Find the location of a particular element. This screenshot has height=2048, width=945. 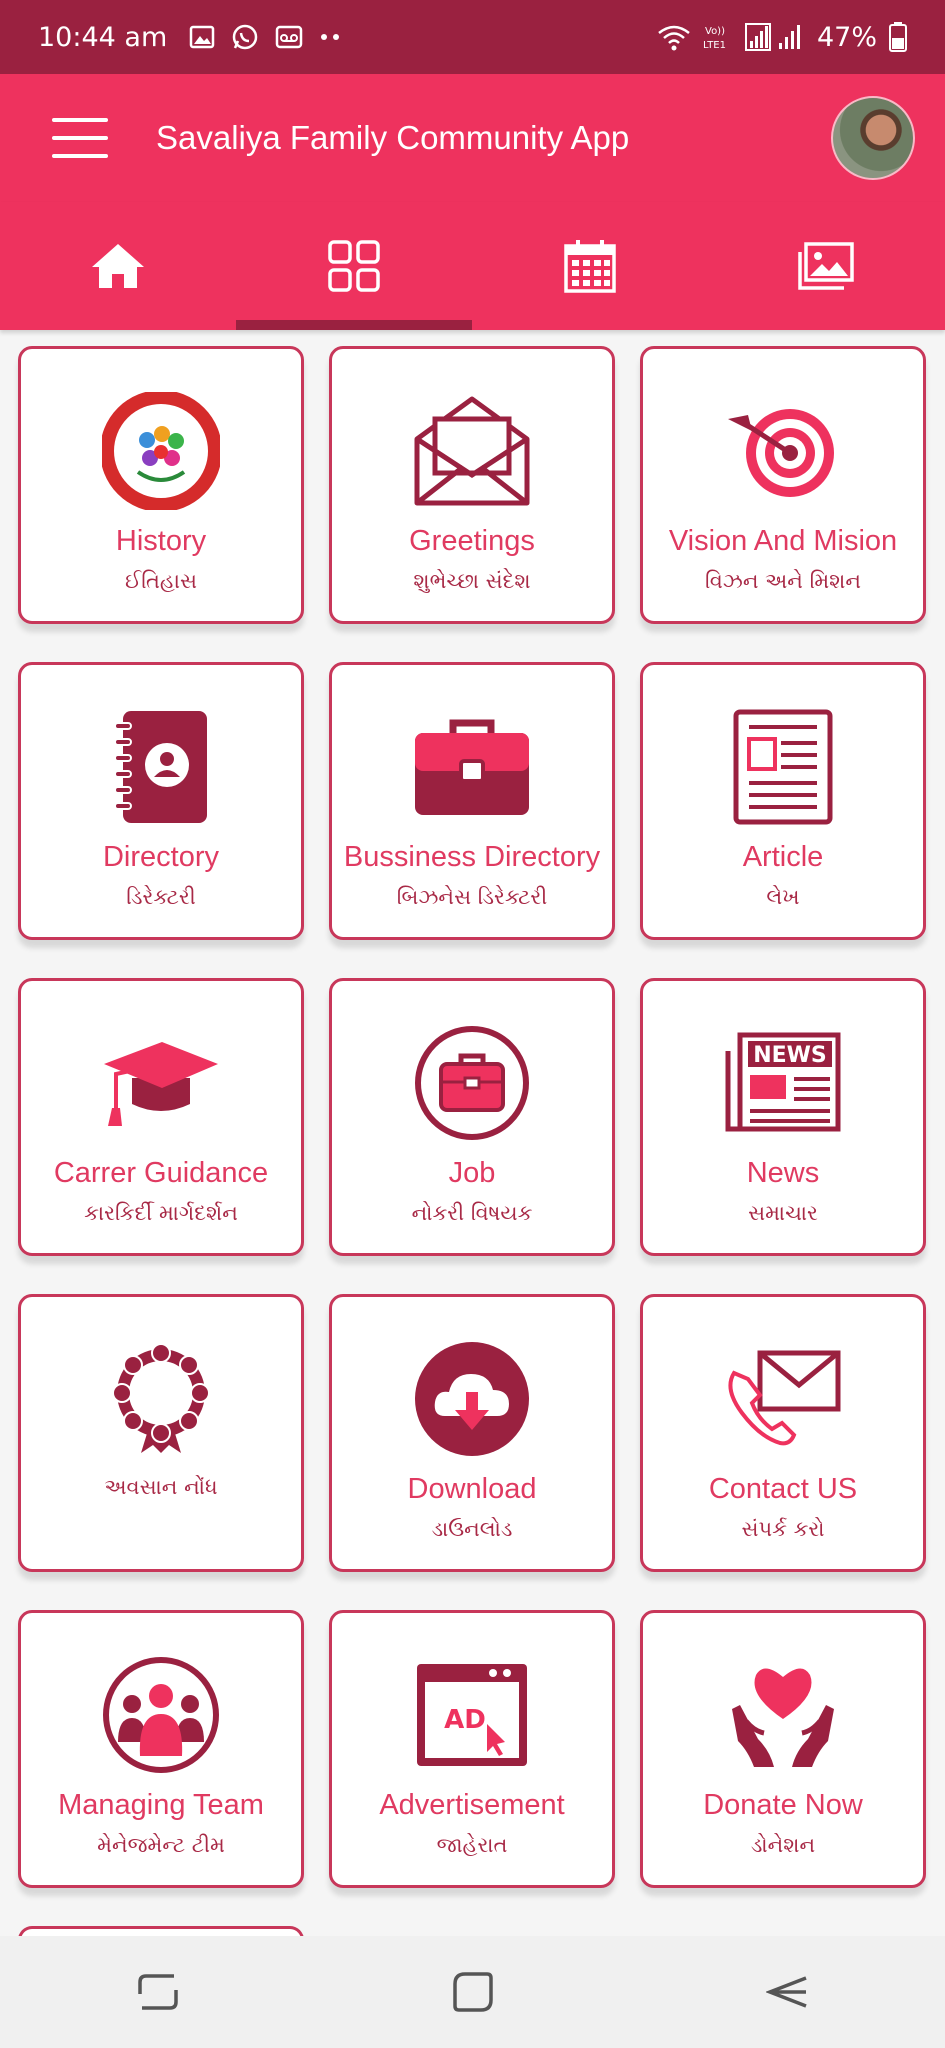

card-article: Article લેખ is located at coordinates (783, 801).